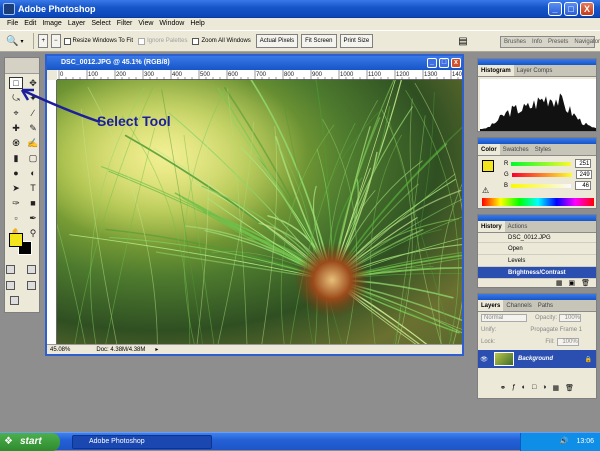 This screenshot has height=451, width=600. I want to click on layer-style-icon: ƒ, so click(514, 388).